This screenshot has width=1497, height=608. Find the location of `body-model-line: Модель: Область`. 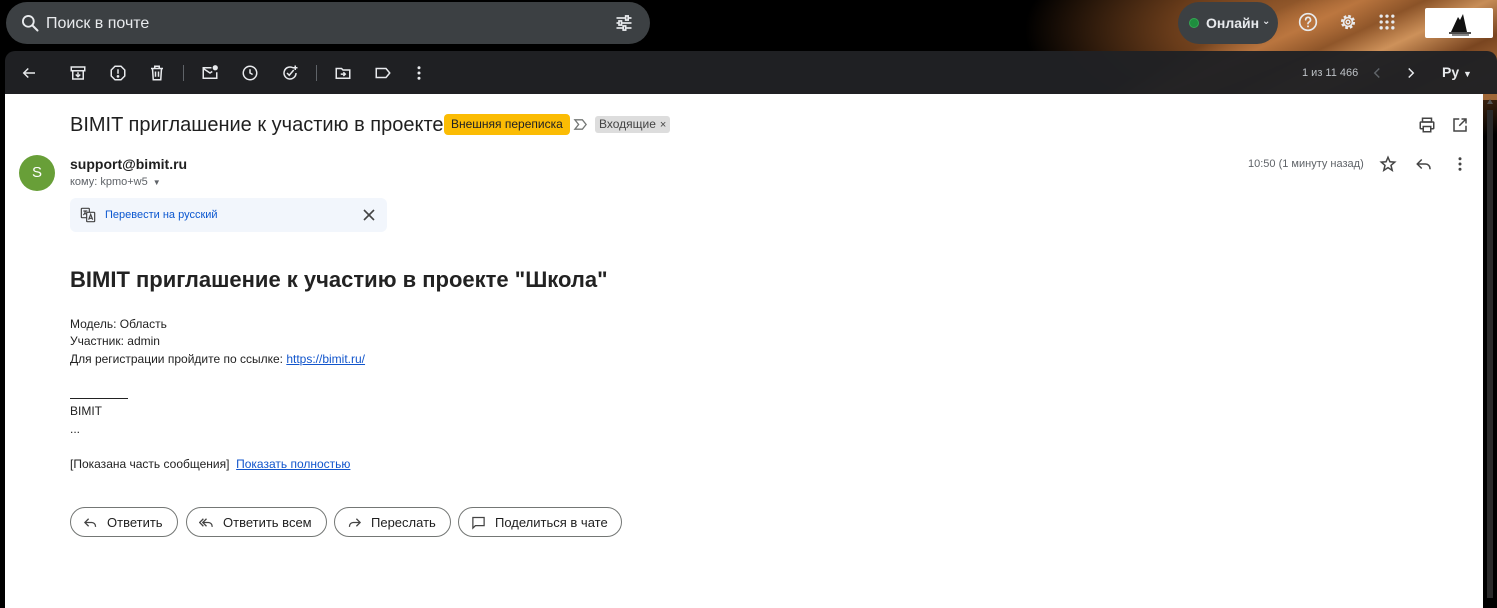

body-model-line: Модель: Область is located at coordinates (118, 324).